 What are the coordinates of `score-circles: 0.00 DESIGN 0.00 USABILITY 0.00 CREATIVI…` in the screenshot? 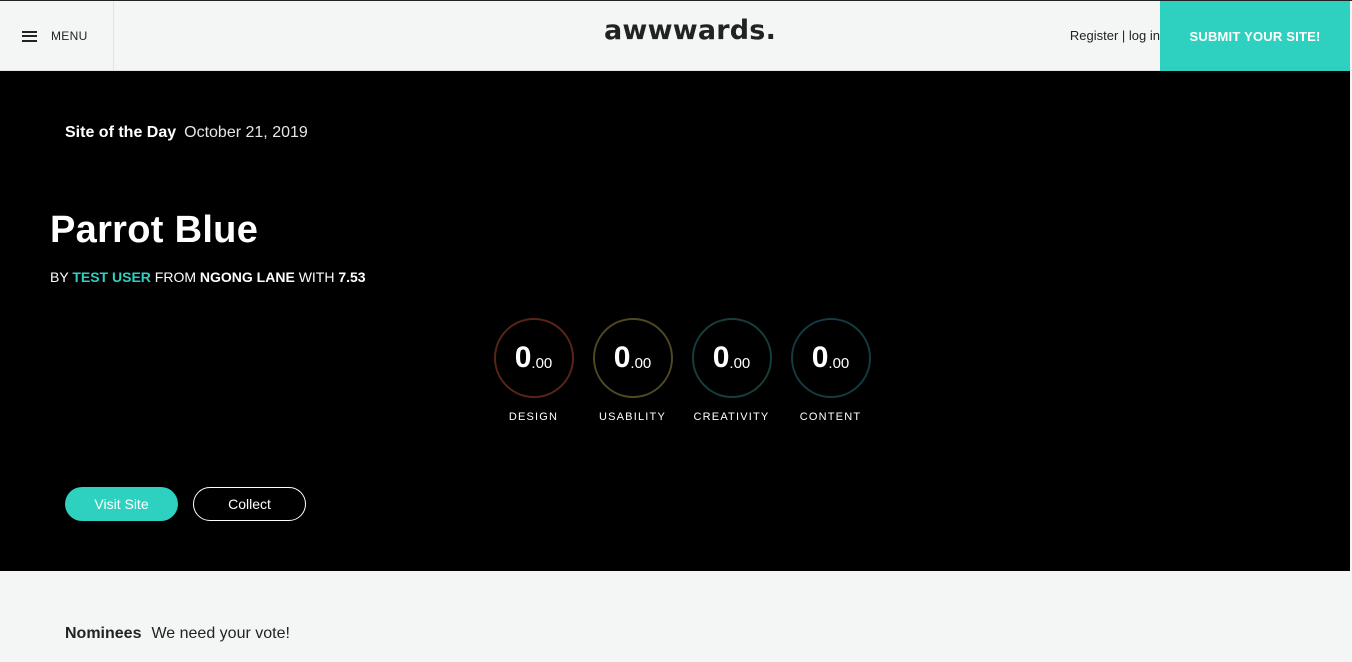 It's located at (682, 370).